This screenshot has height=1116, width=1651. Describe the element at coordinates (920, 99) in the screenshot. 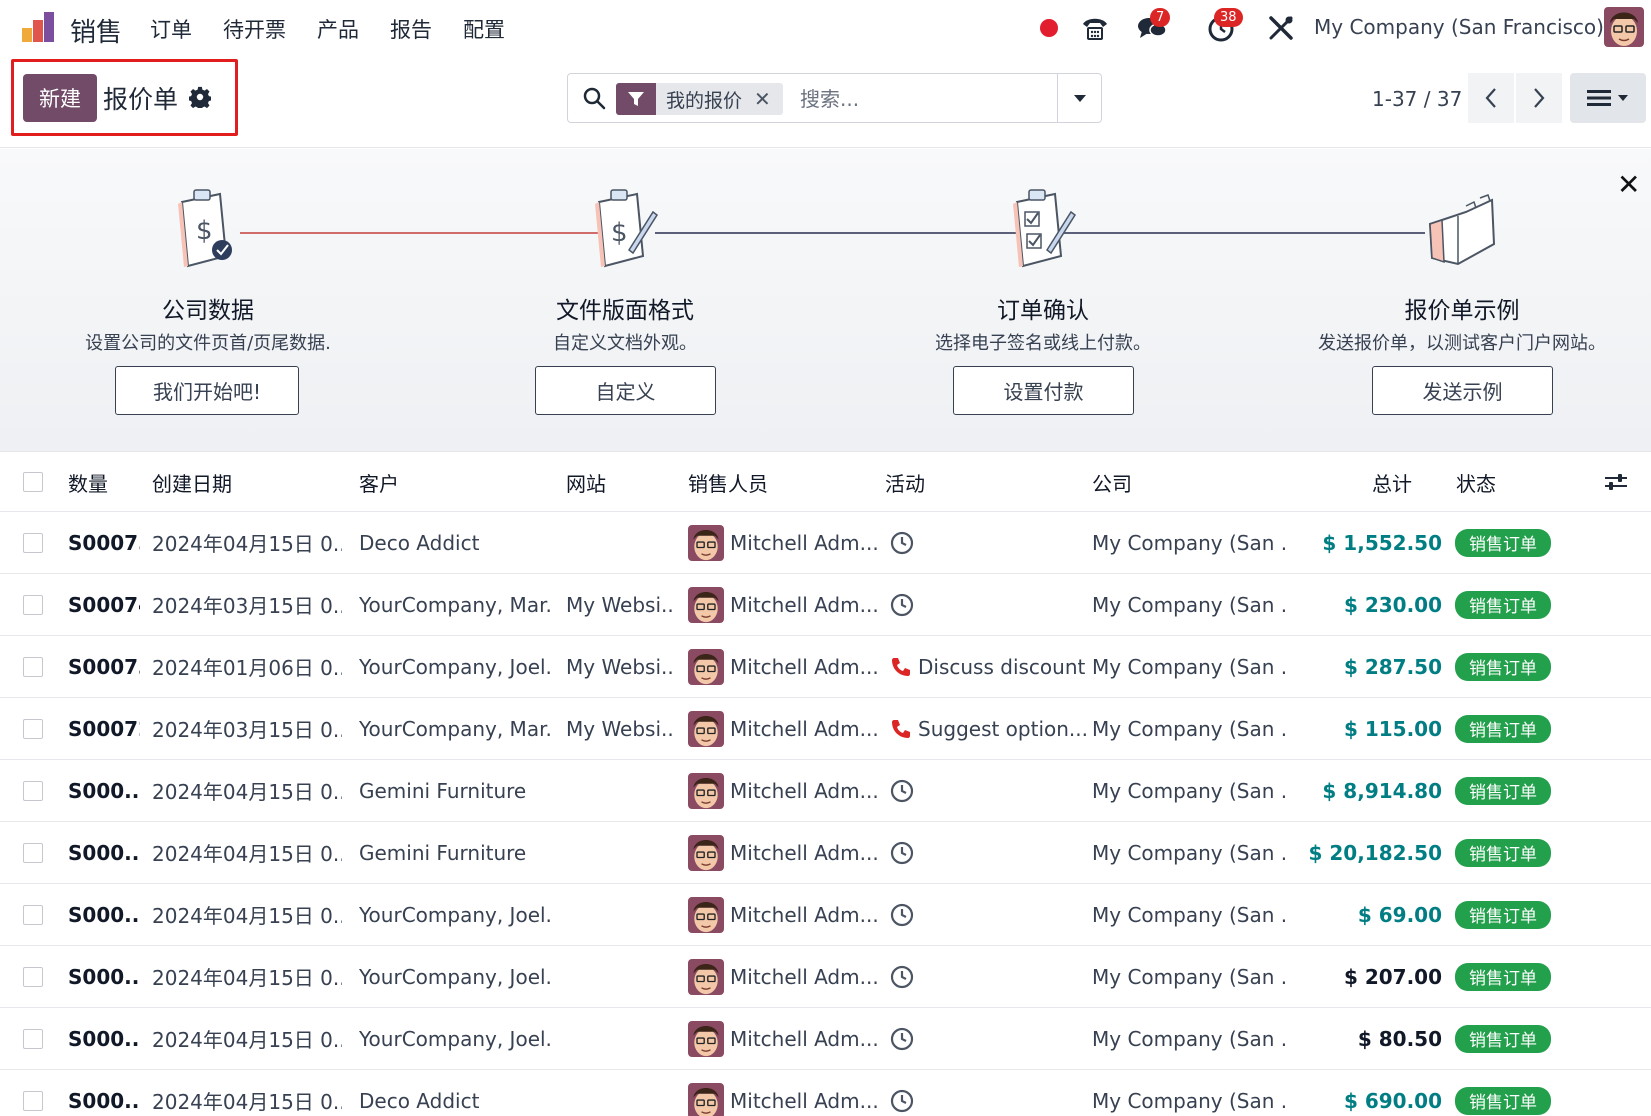

I see `search-input` at that location.